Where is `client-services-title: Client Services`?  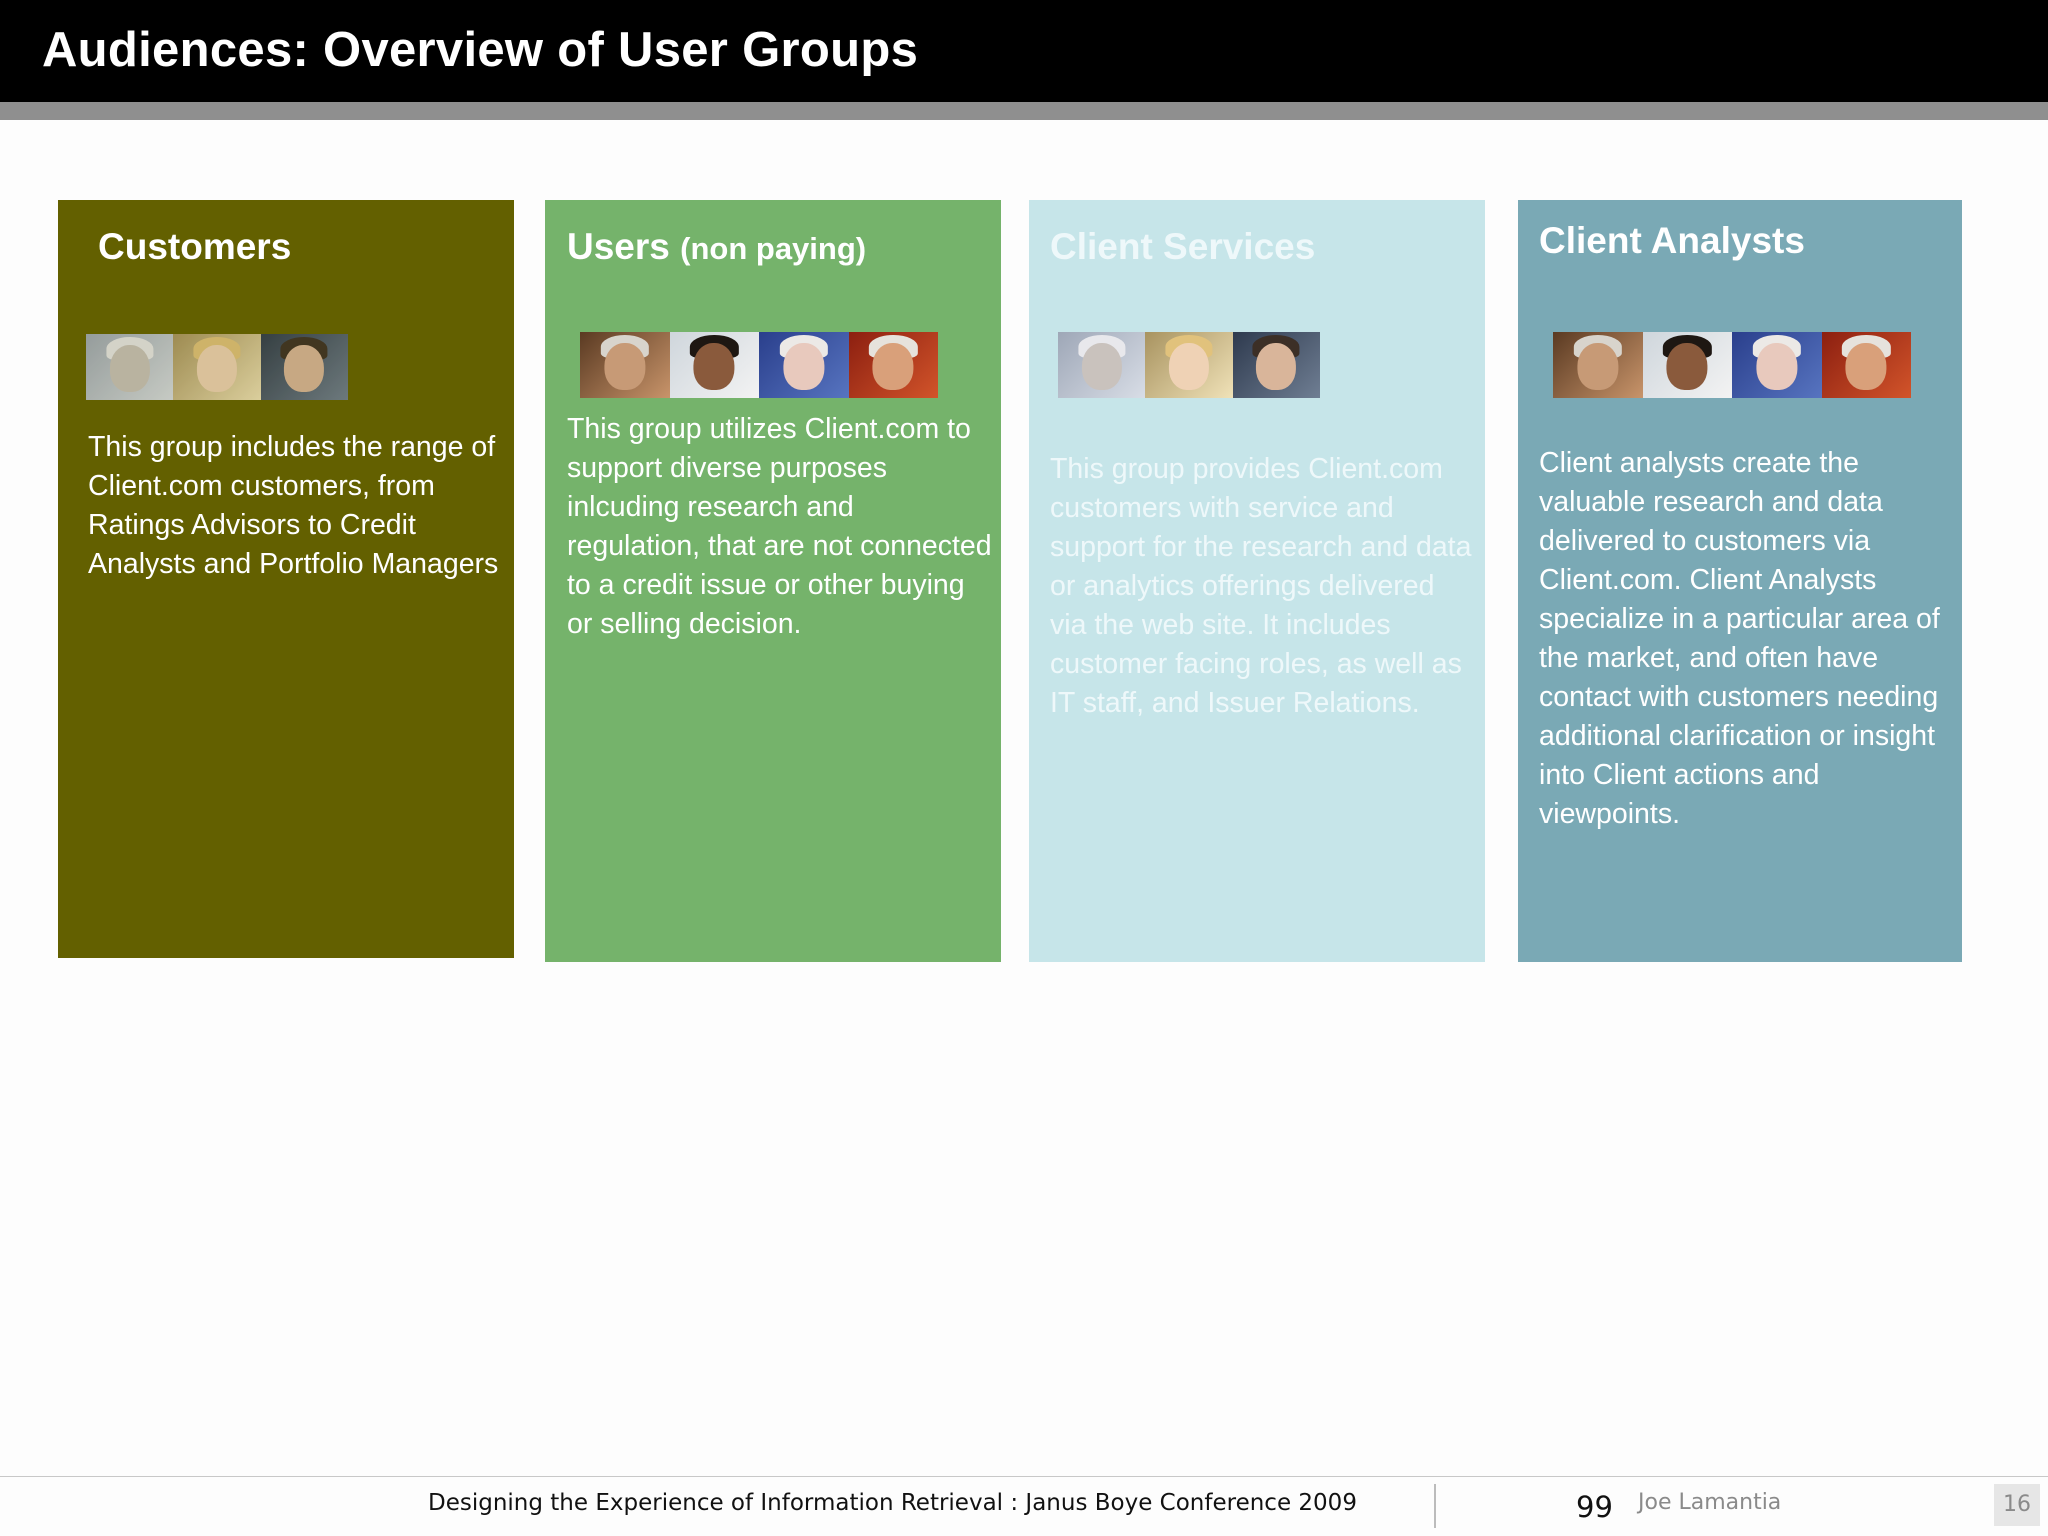
client-services-title: Client Services is located at coordinates (1183, 246).